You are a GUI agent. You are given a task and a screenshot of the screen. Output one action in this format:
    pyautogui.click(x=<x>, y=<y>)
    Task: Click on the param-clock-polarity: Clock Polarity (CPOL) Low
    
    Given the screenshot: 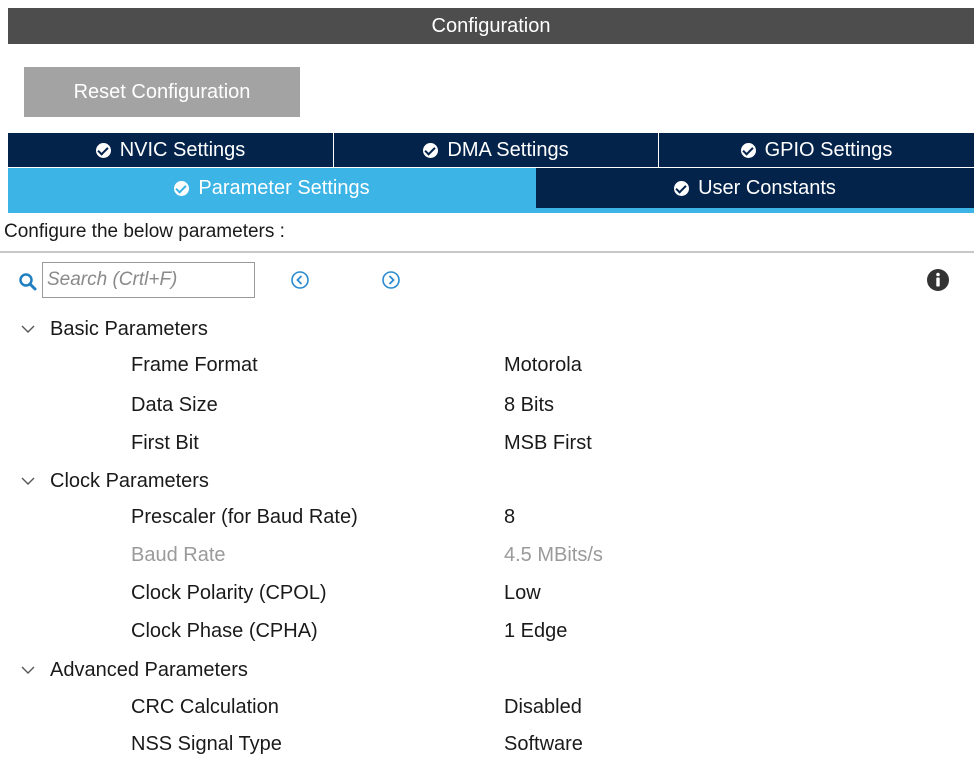 What is the action you would take?
    pyautogui.click(x=487, y=594)
    